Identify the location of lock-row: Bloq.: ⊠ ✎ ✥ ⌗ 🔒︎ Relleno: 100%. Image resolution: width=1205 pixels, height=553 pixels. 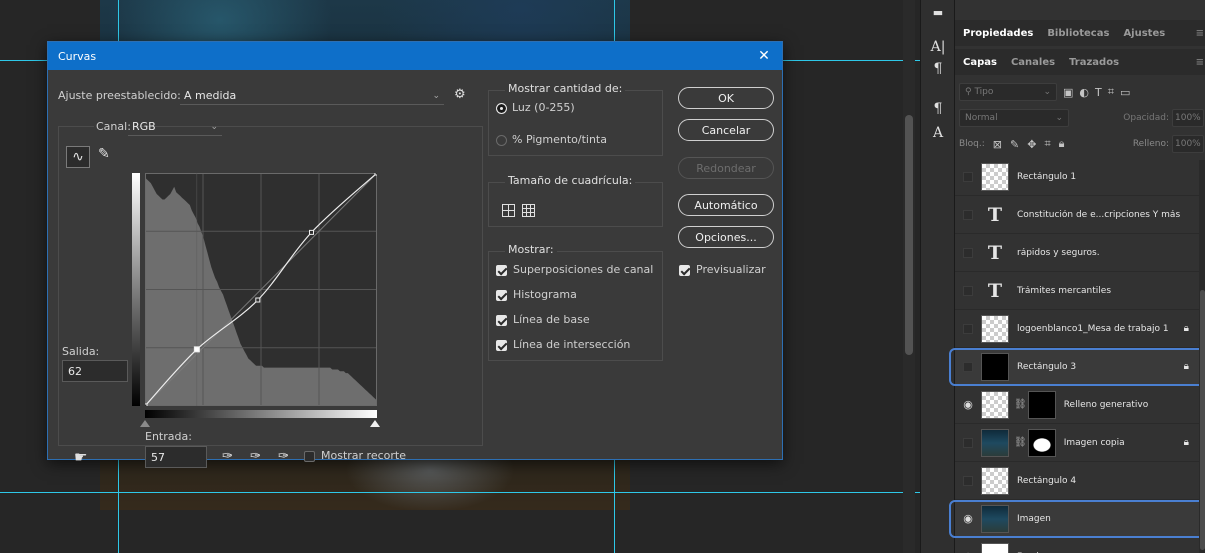
(1081, 144).